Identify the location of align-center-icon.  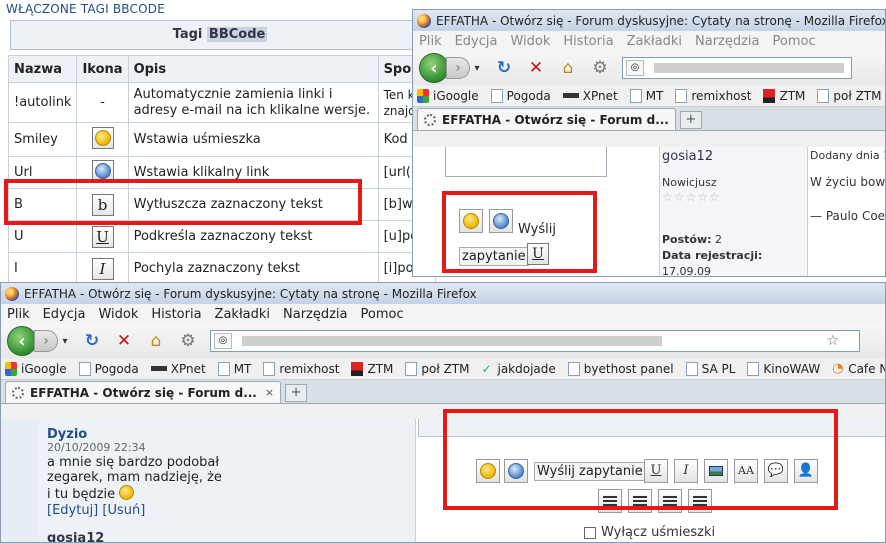
(640, 501).